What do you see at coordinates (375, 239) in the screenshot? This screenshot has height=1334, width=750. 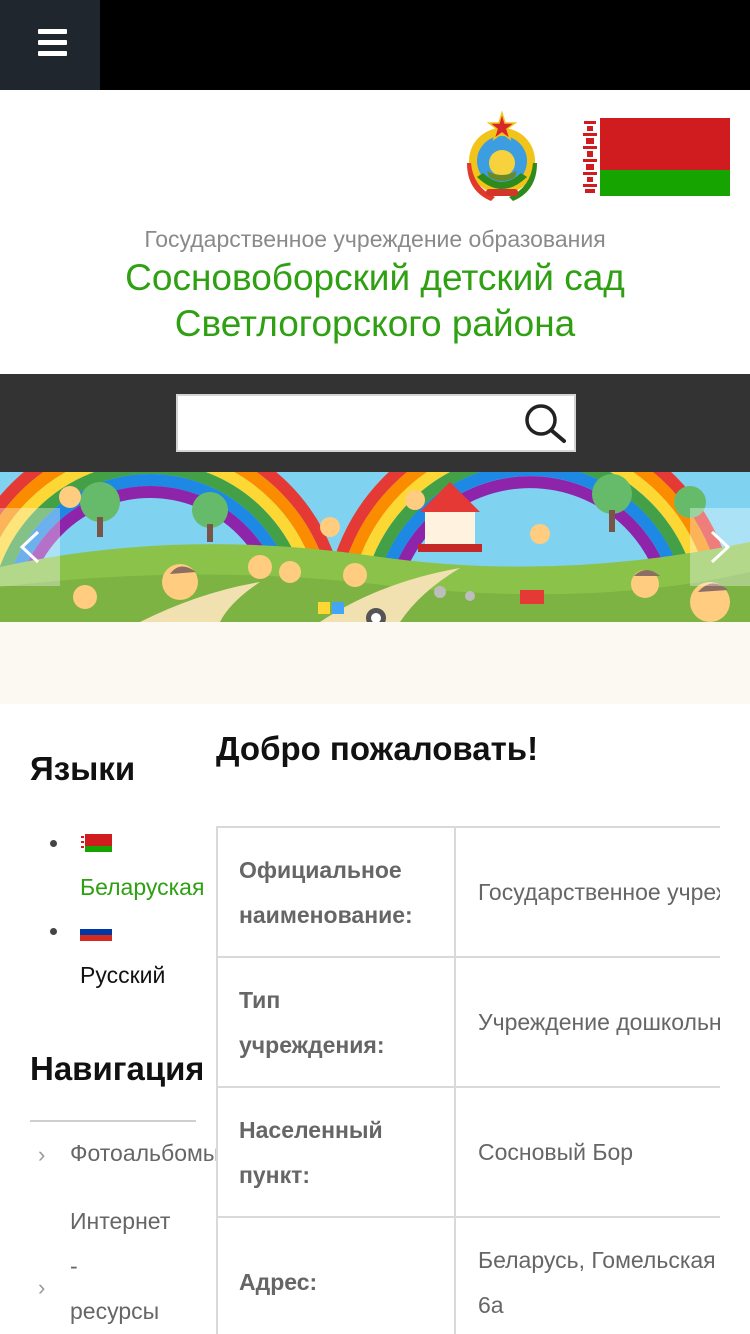 I see `org-type-text: Государственное учреждение образования` at bounding box center [375, 239].